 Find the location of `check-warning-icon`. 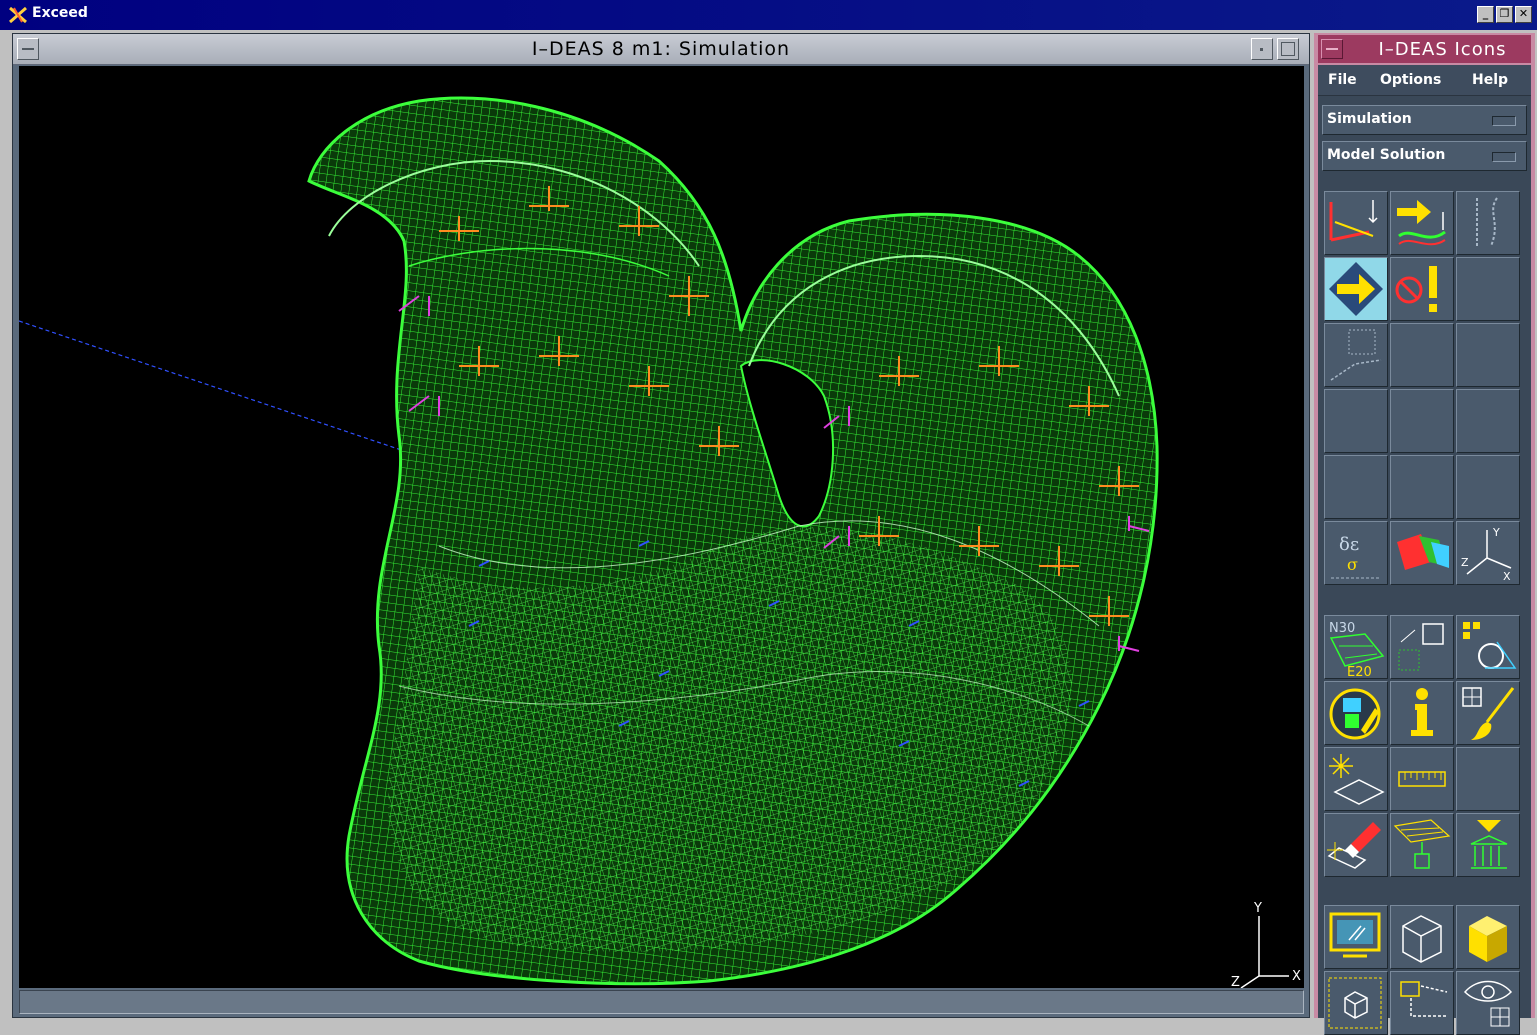

check-warning-icon is located at coordinates (1422, 289).